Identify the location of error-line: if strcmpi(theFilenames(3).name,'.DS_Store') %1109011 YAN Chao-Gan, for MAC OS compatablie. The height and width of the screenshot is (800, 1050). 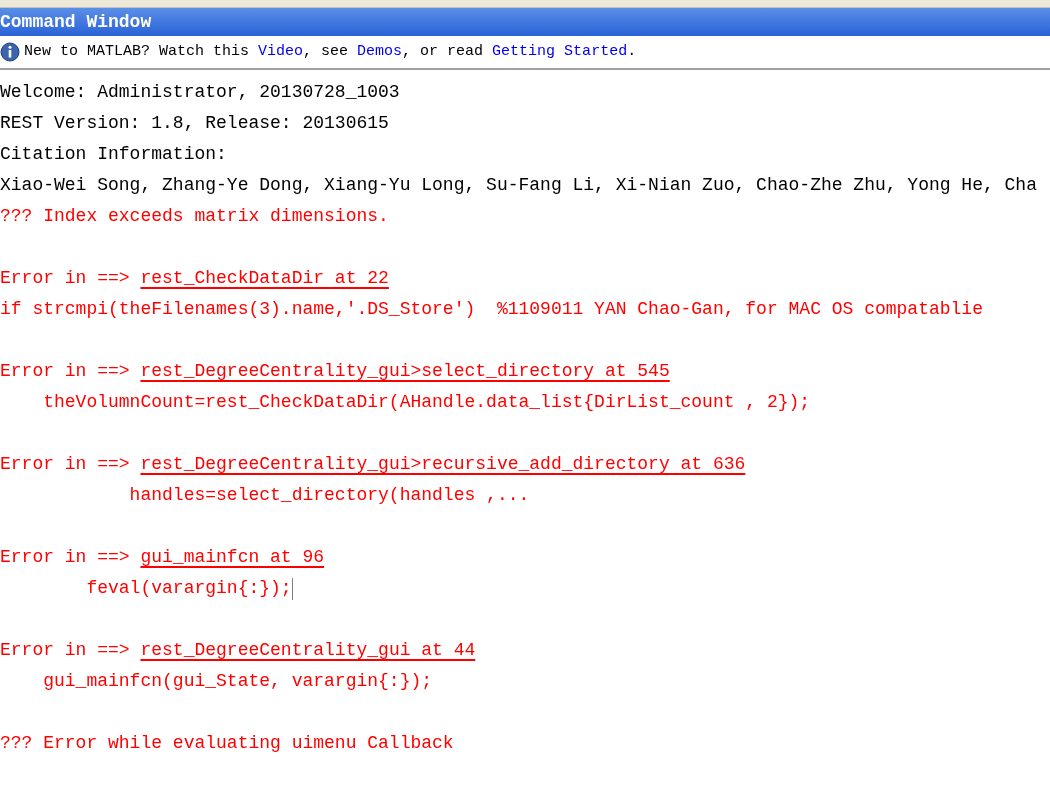
(491, 309).